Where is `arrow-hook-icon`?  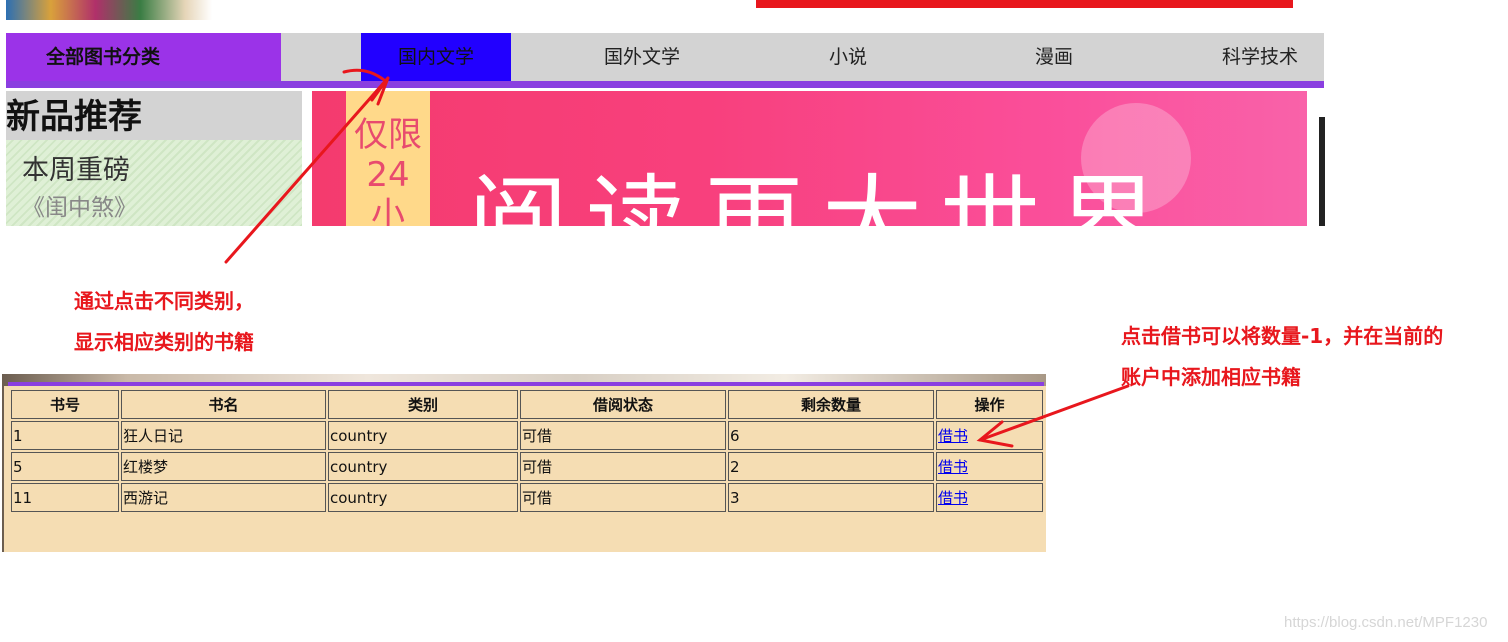
arrow-hook-icon is located at coordinates (364, 75).